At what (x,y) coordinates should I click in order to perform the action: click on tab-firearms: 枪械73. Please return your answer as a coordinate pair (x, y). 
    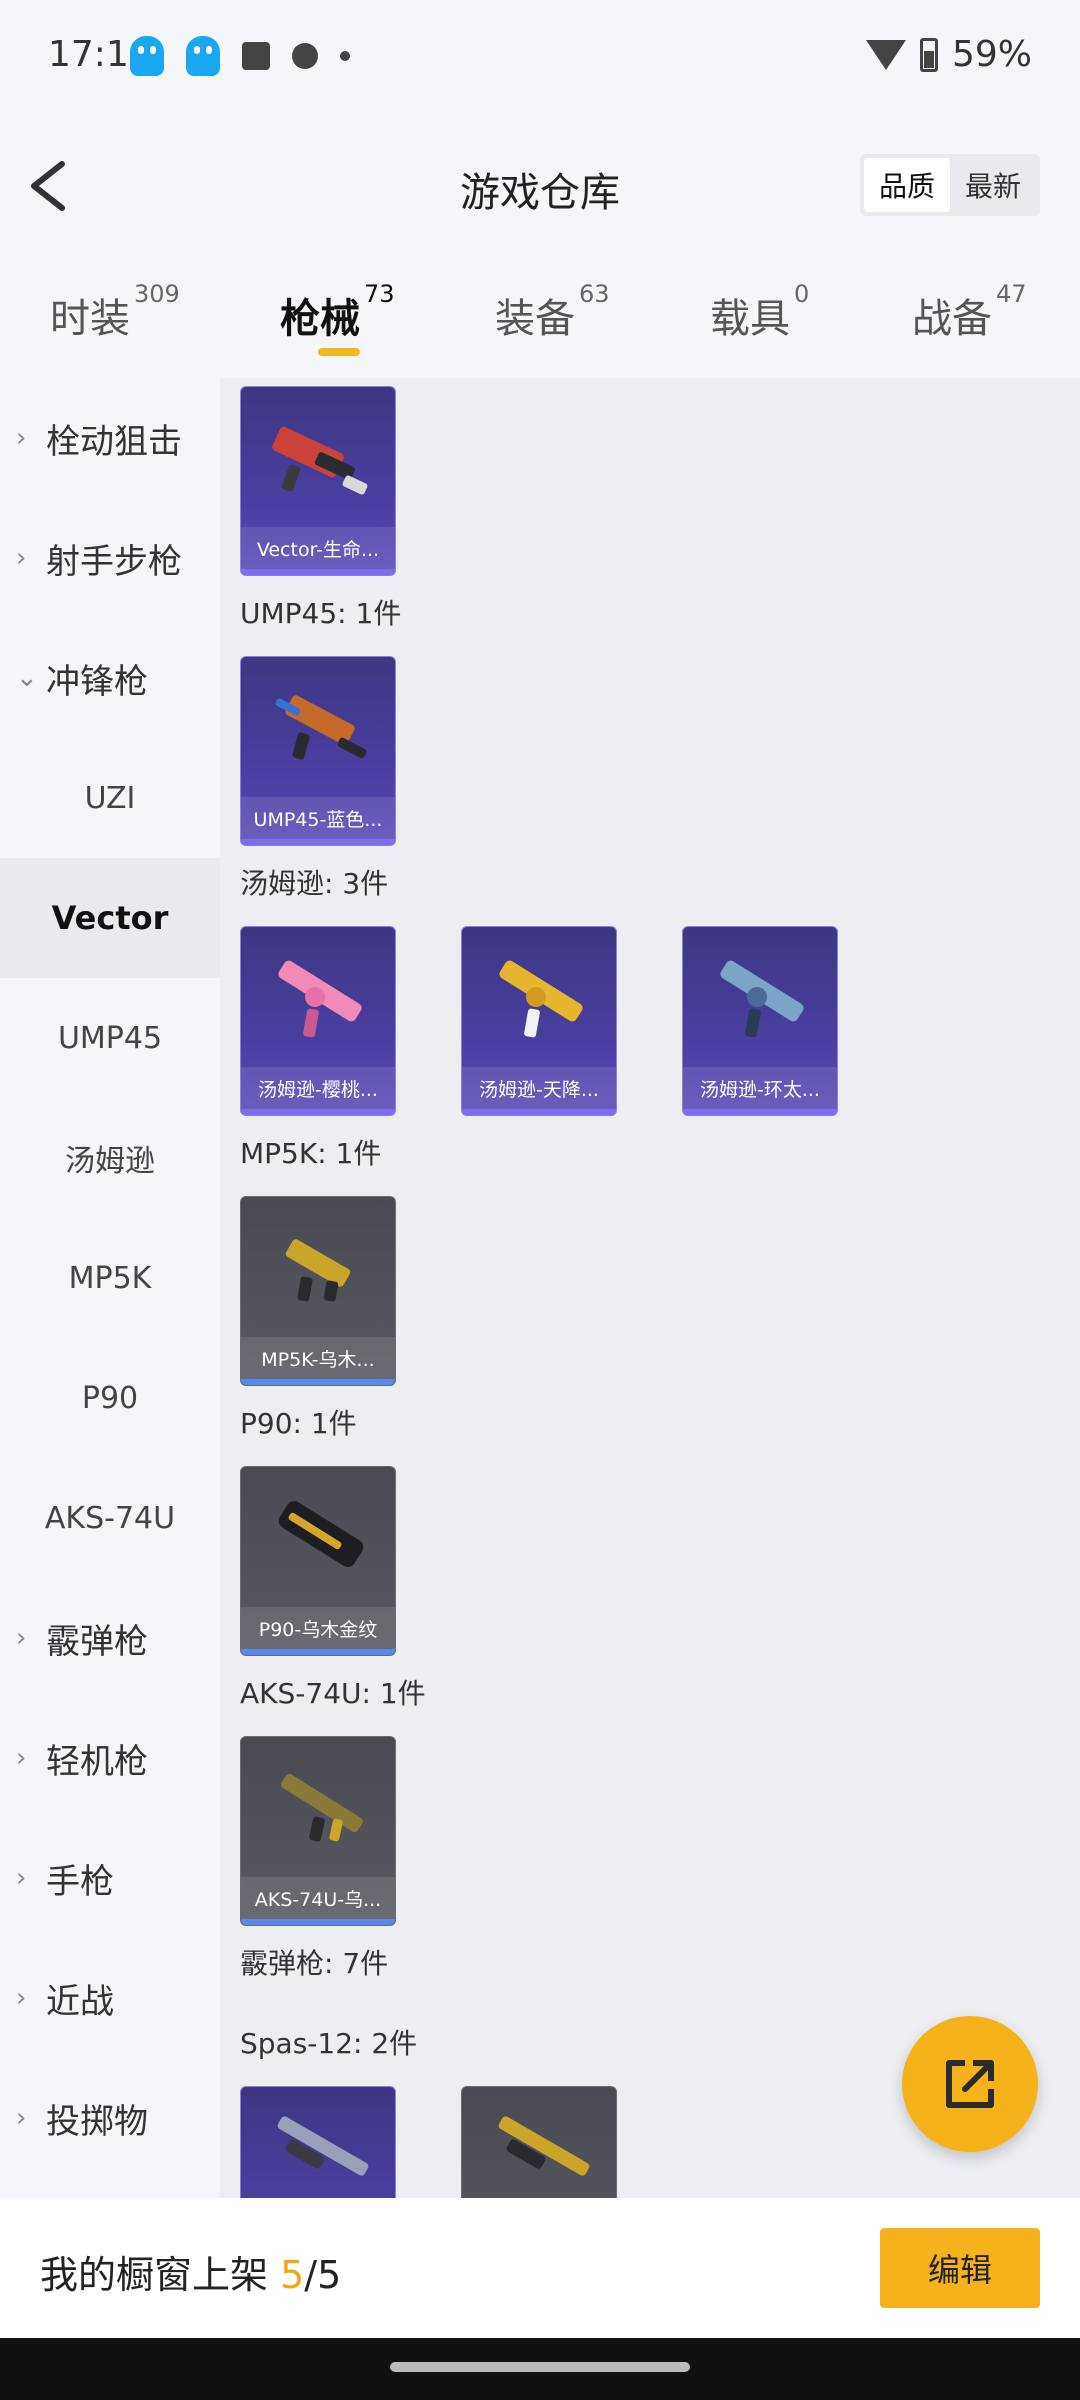
    Looking at the image, I should click on (337, 312).